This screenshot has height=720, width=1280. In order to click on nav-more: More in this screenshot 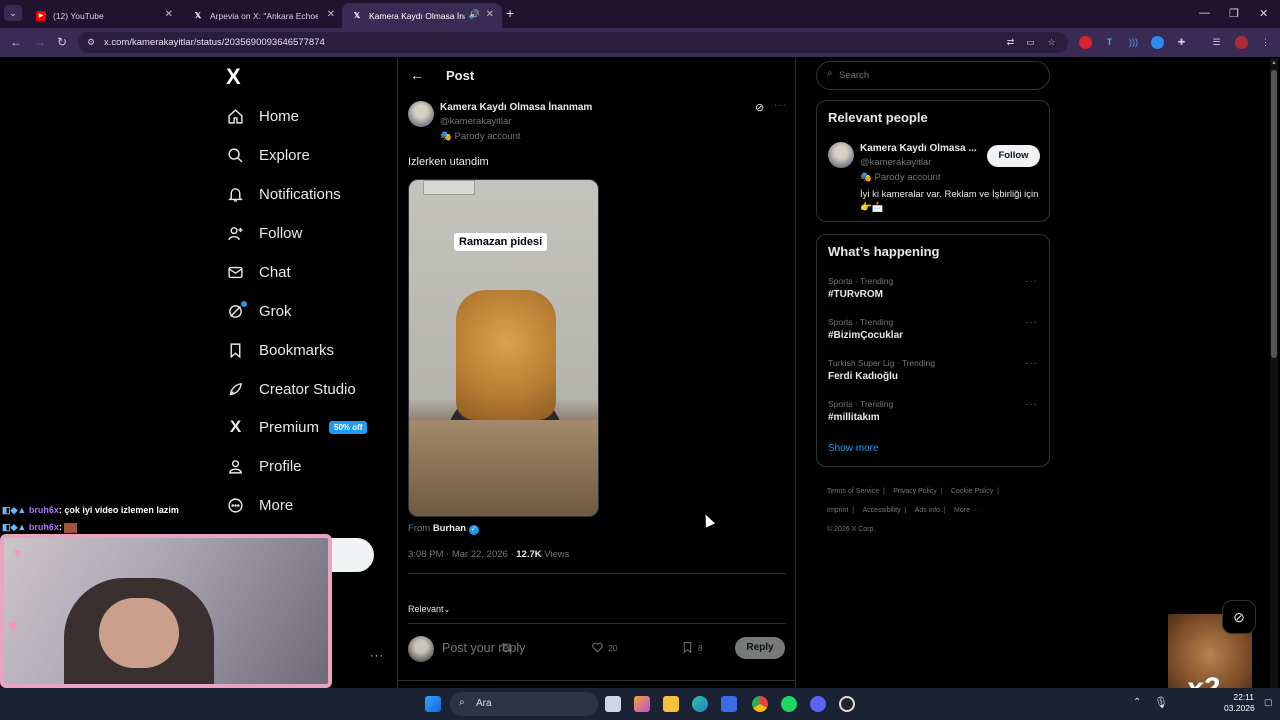, I will do `click(259, 505)`.